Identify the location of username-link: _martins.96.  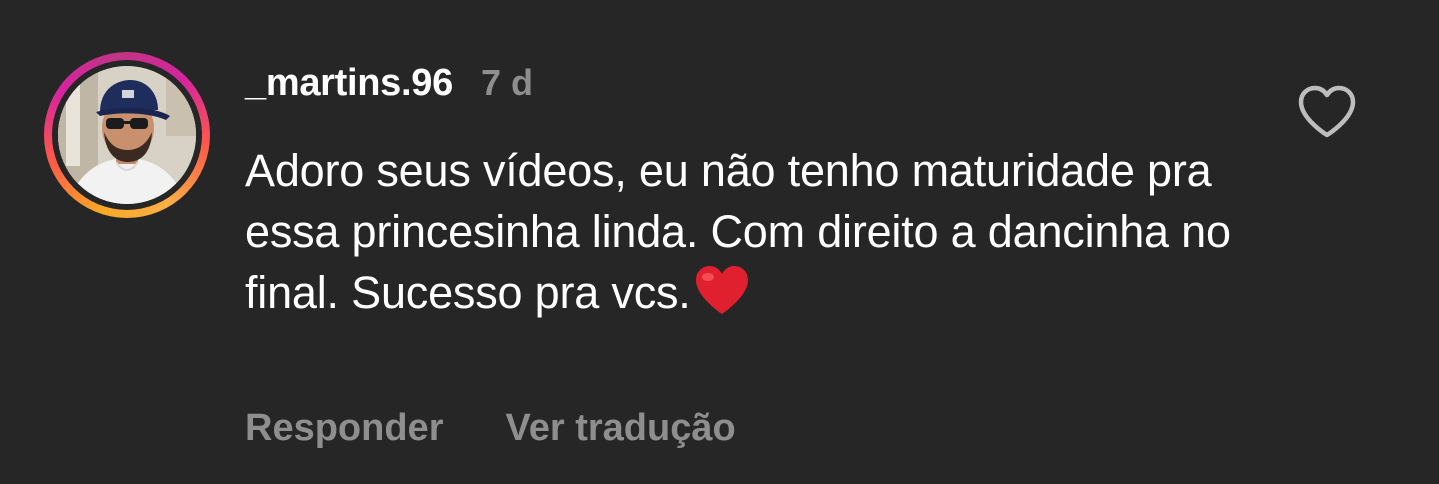
(349, 83).